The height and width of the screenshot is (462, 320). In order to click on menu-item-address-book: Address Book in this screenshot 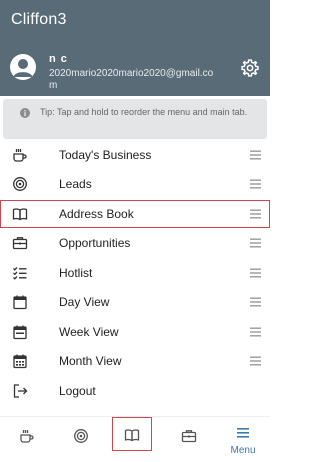, I will do `click(135, 214)`.